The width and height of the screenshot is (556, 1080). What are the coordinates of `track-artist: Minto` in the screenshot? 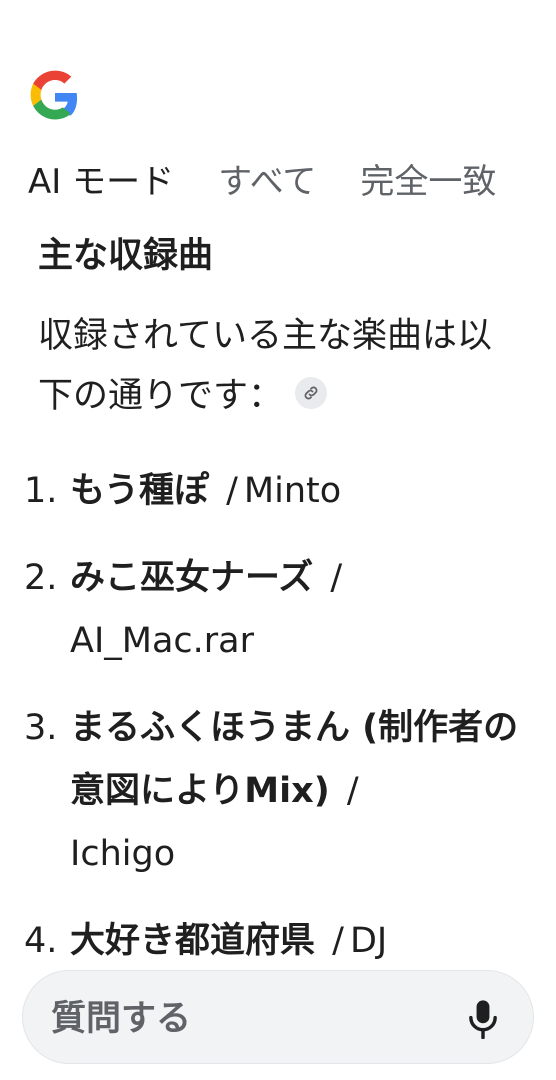 It's located at (292, 491).